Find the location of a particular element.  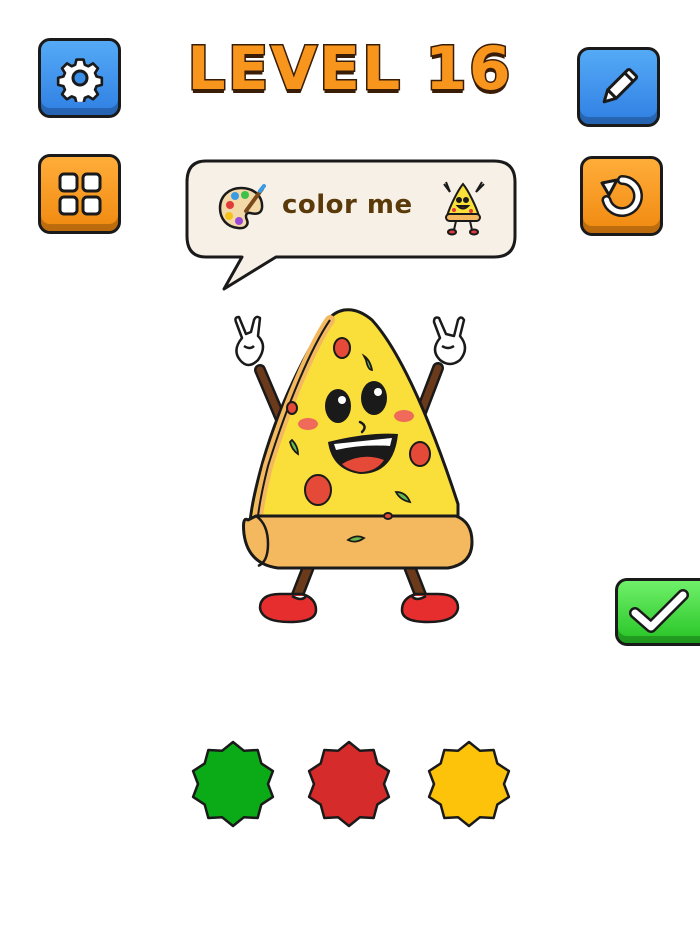

palette-icon is located at coordinates (242, 207).